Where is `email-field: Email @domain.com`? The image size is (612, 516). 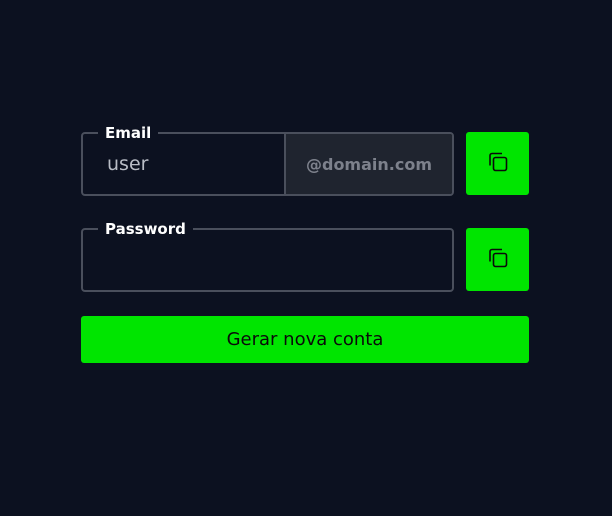
email-field: Email @domain.com is located at coordinates (267, 160).